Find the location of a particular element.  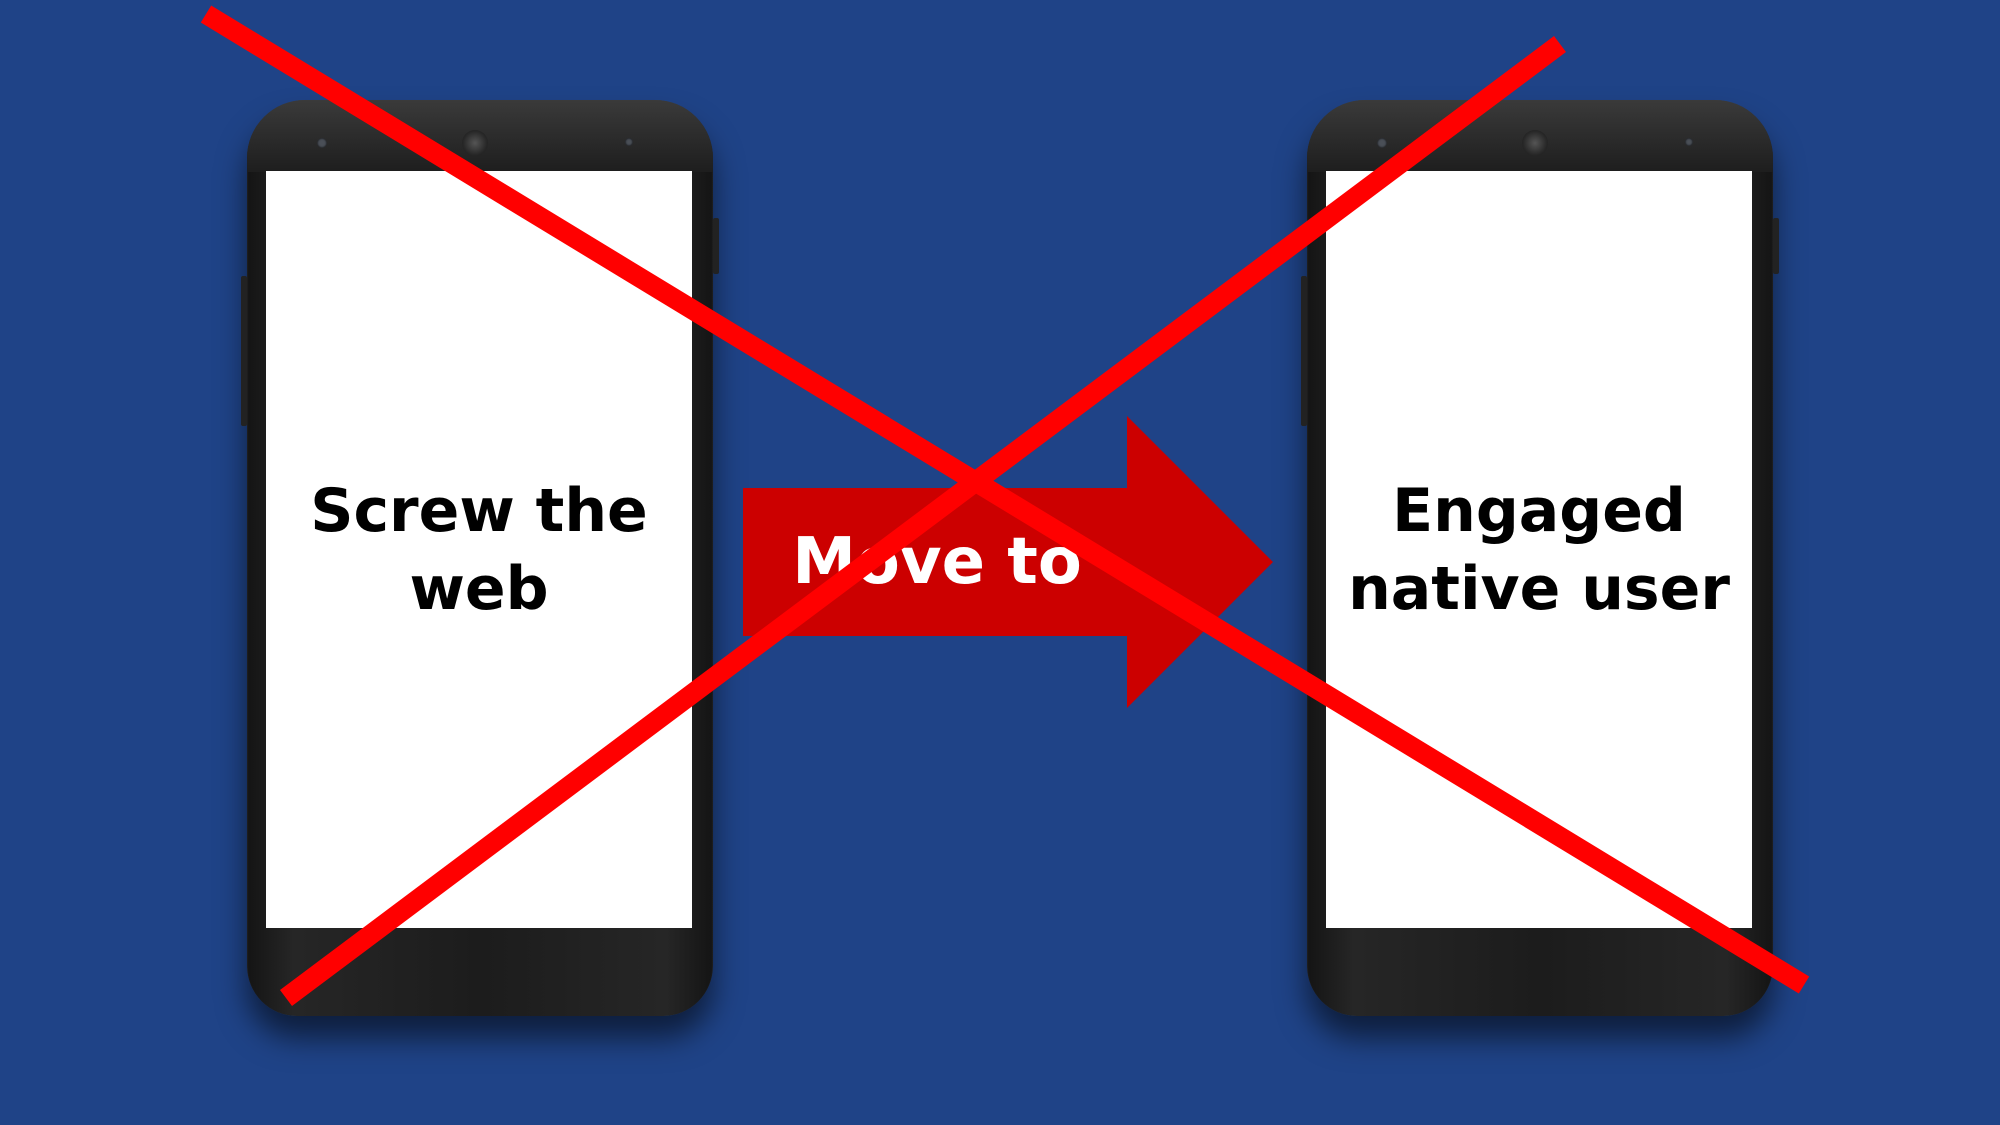

right-phone-caption-line1: Engaged is located at coordinates (1539, 510).